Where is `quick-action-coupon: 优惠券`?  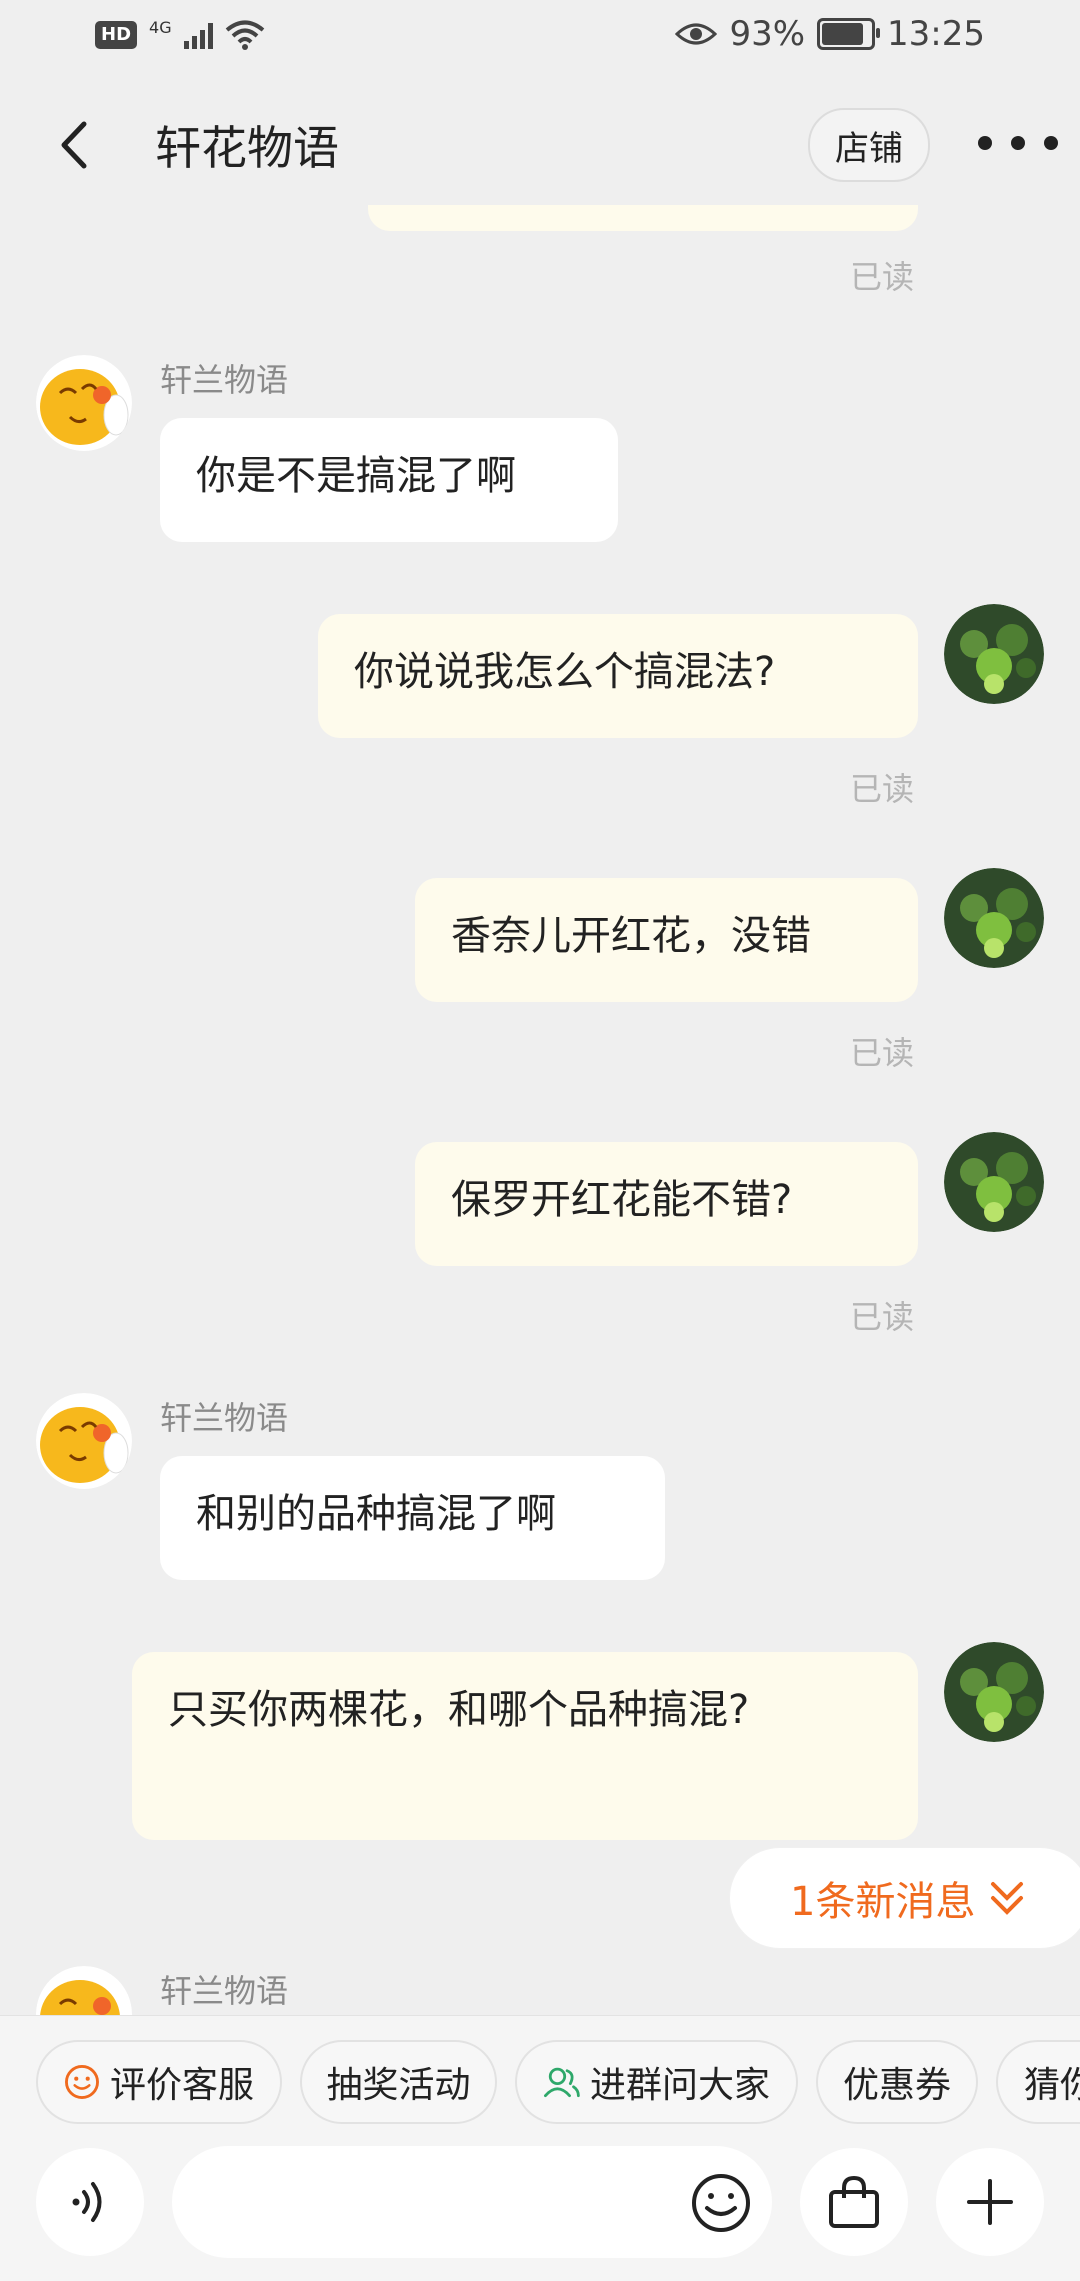 quick-action-coupon: 优惠券 is located at coordinates (897, 2082).